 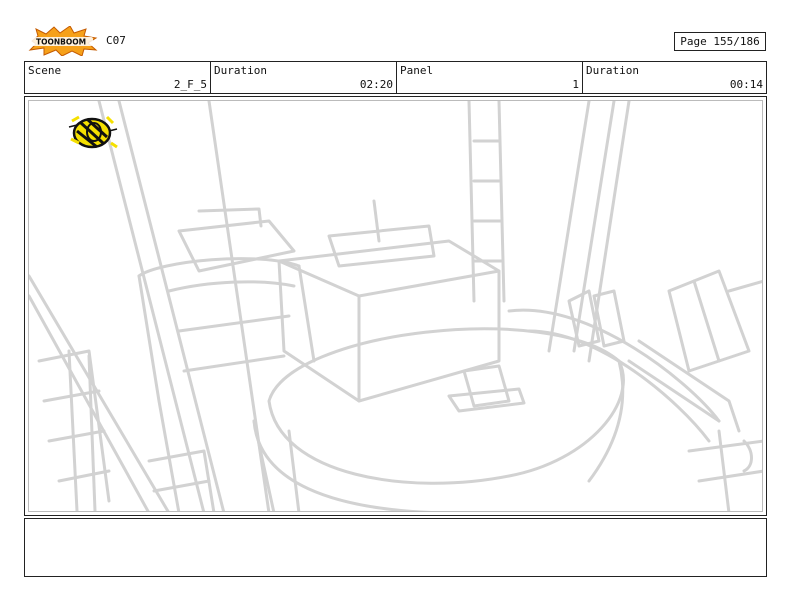 What do you see at coordinates (720, 41) in the screenshot?
I see `page-number: Page 155/186` at bounding box center [720, 41].